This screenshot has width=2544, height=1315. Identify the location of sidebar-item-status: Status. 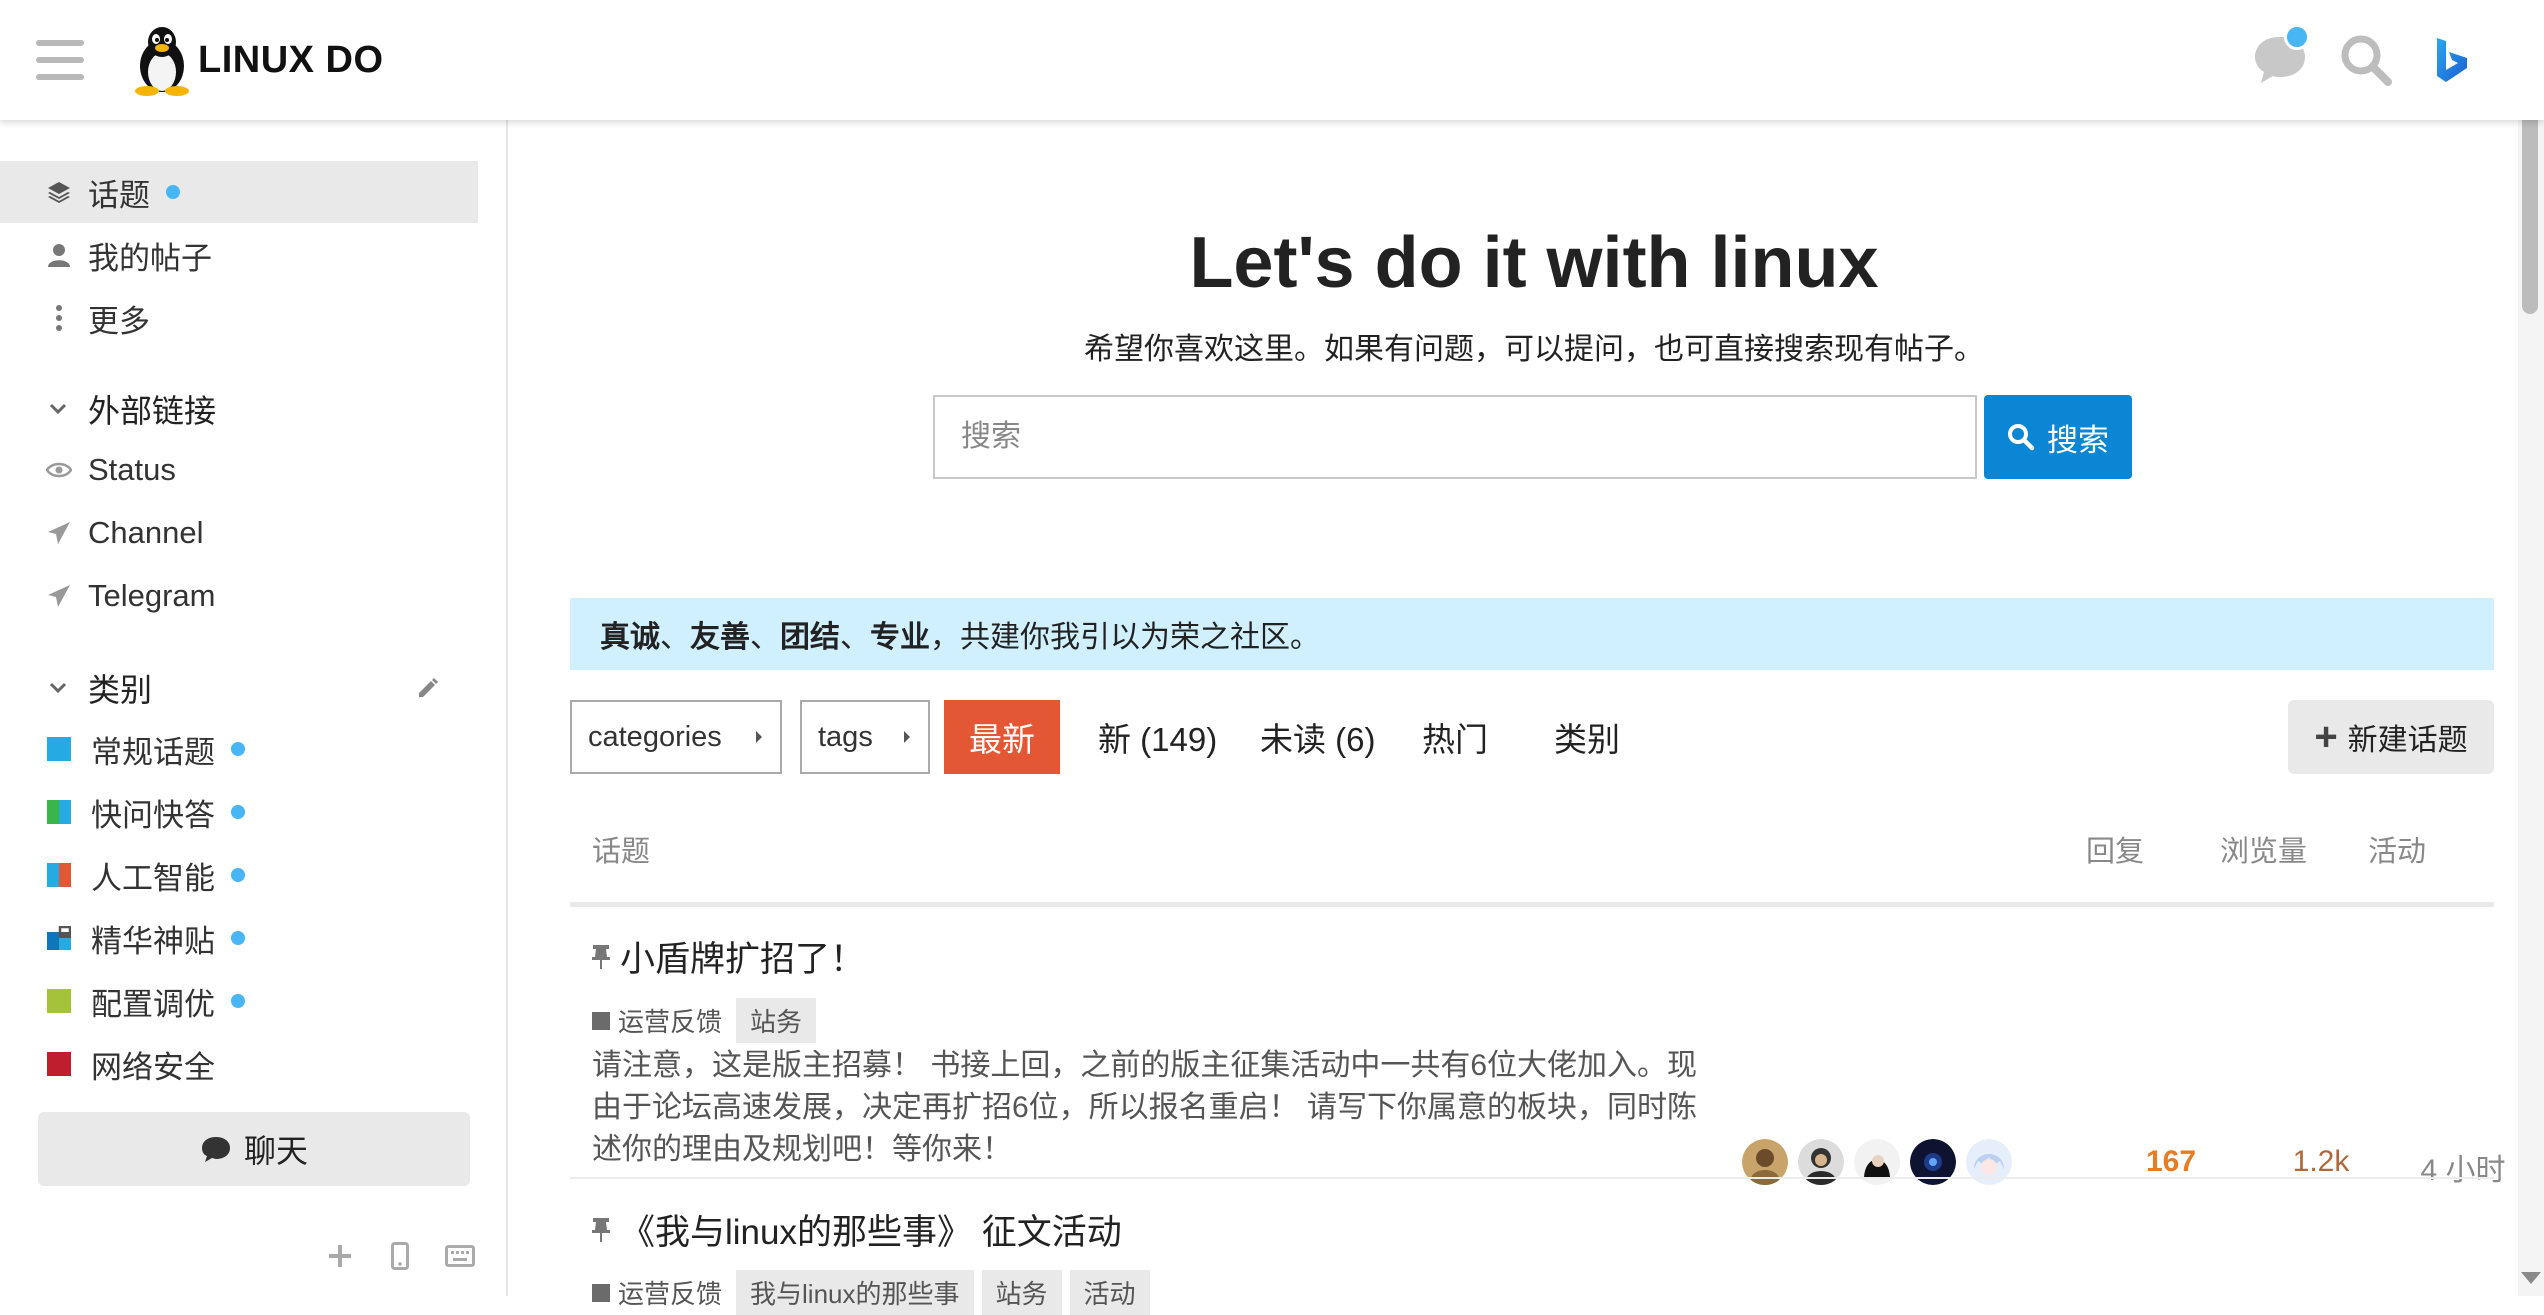
(239, 470).